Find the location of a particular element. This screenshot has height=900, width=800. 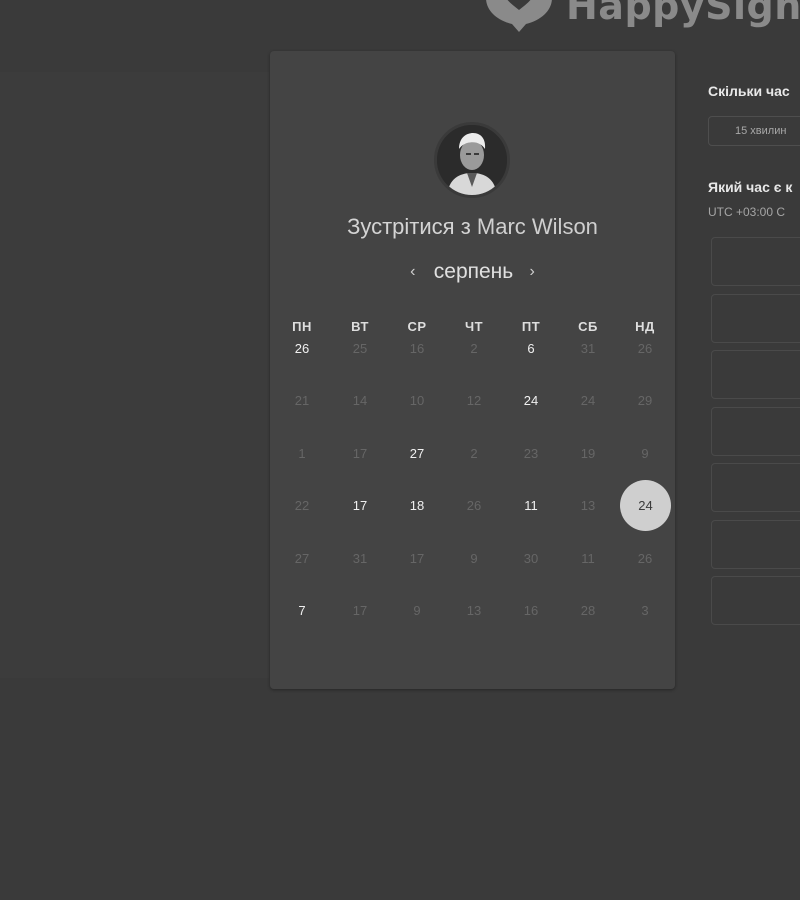

day-cell-selected: 24 is located at coordinates (645, 505).